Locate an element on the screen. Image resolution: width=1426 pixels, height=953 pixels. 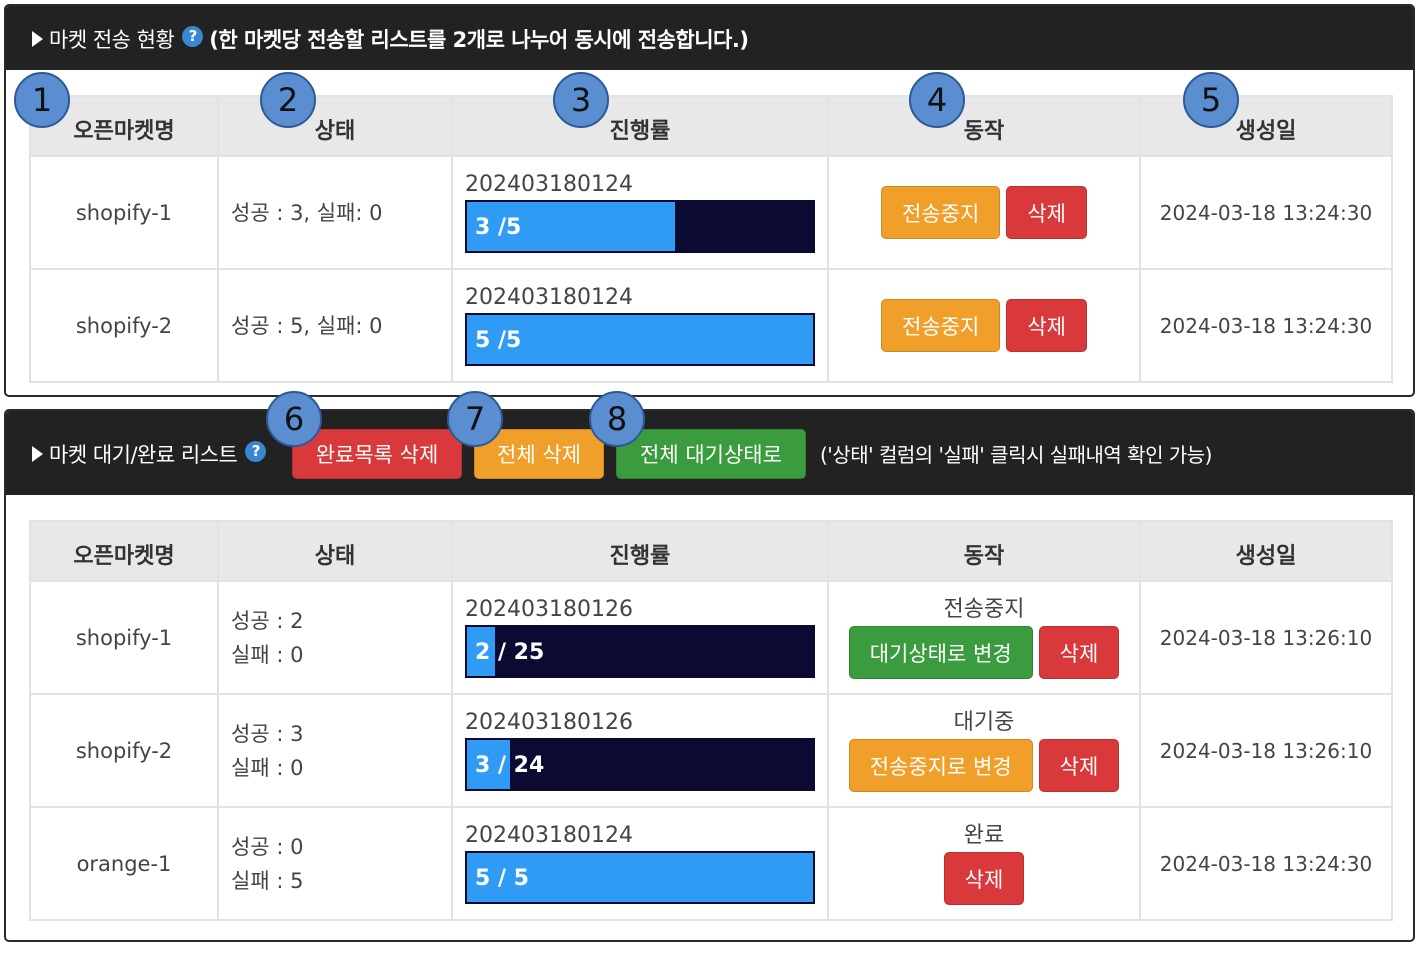
action-cell: 대기중 전송중지로 변경 삭제 is located at coordinates (984, 750).